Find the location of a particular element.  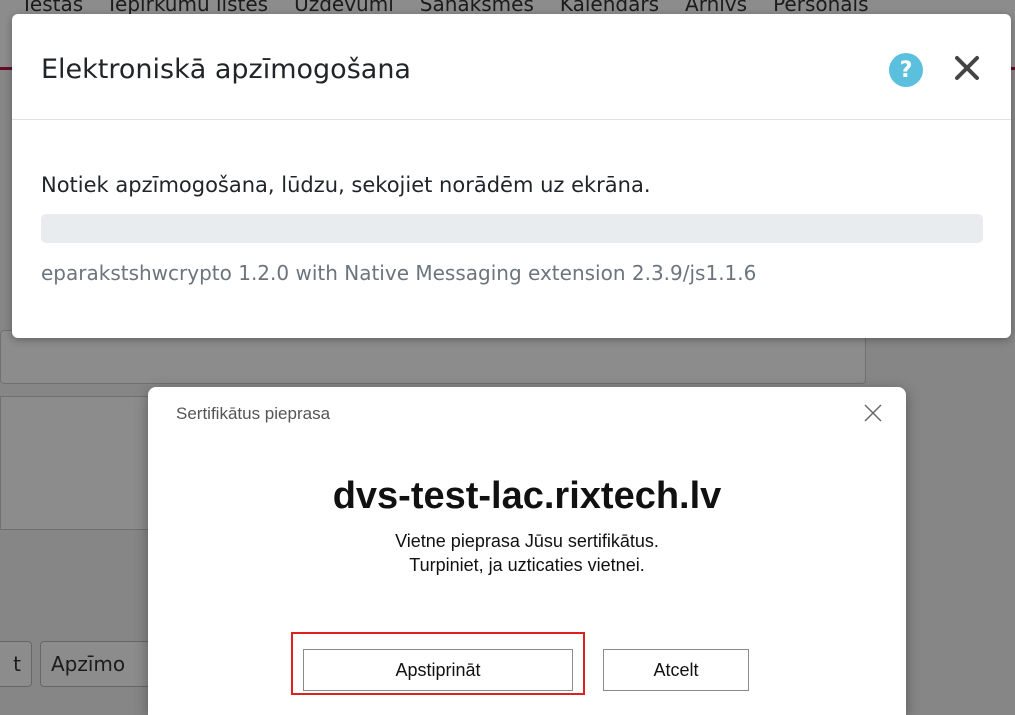

dialog-close-icon is located at coordinates (873, 413).